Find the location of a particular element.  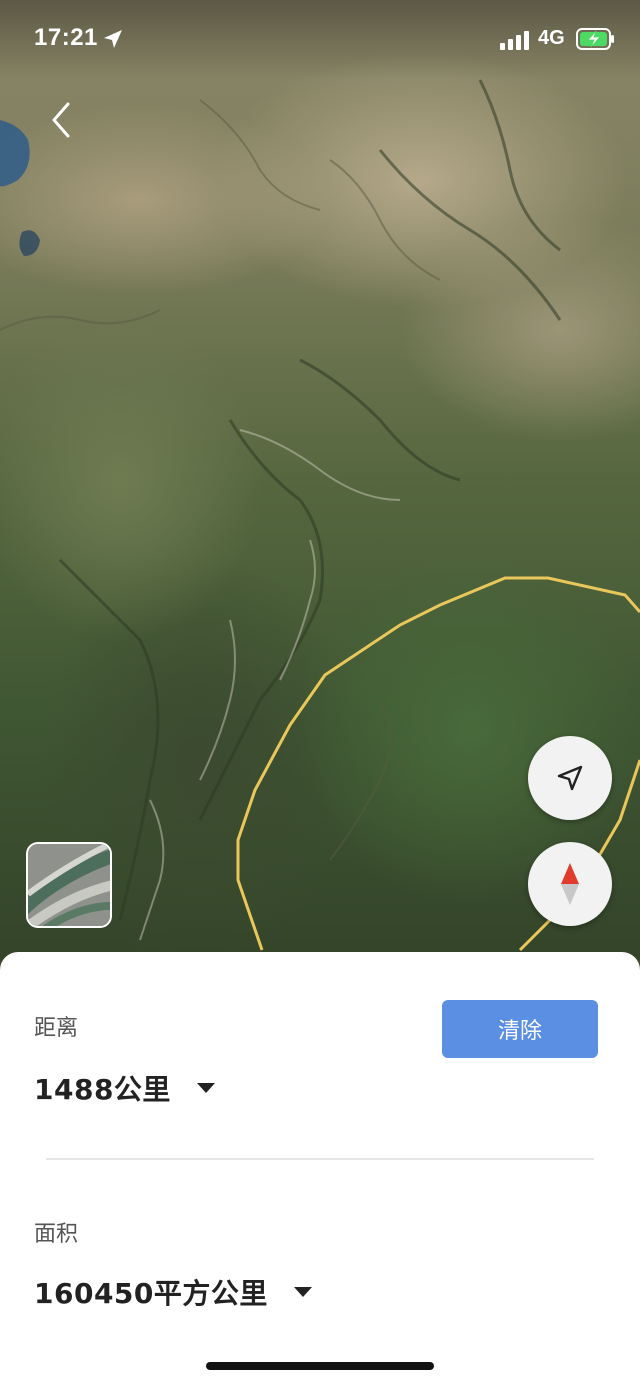

home-indicator is located at coordinates (320, 1366).